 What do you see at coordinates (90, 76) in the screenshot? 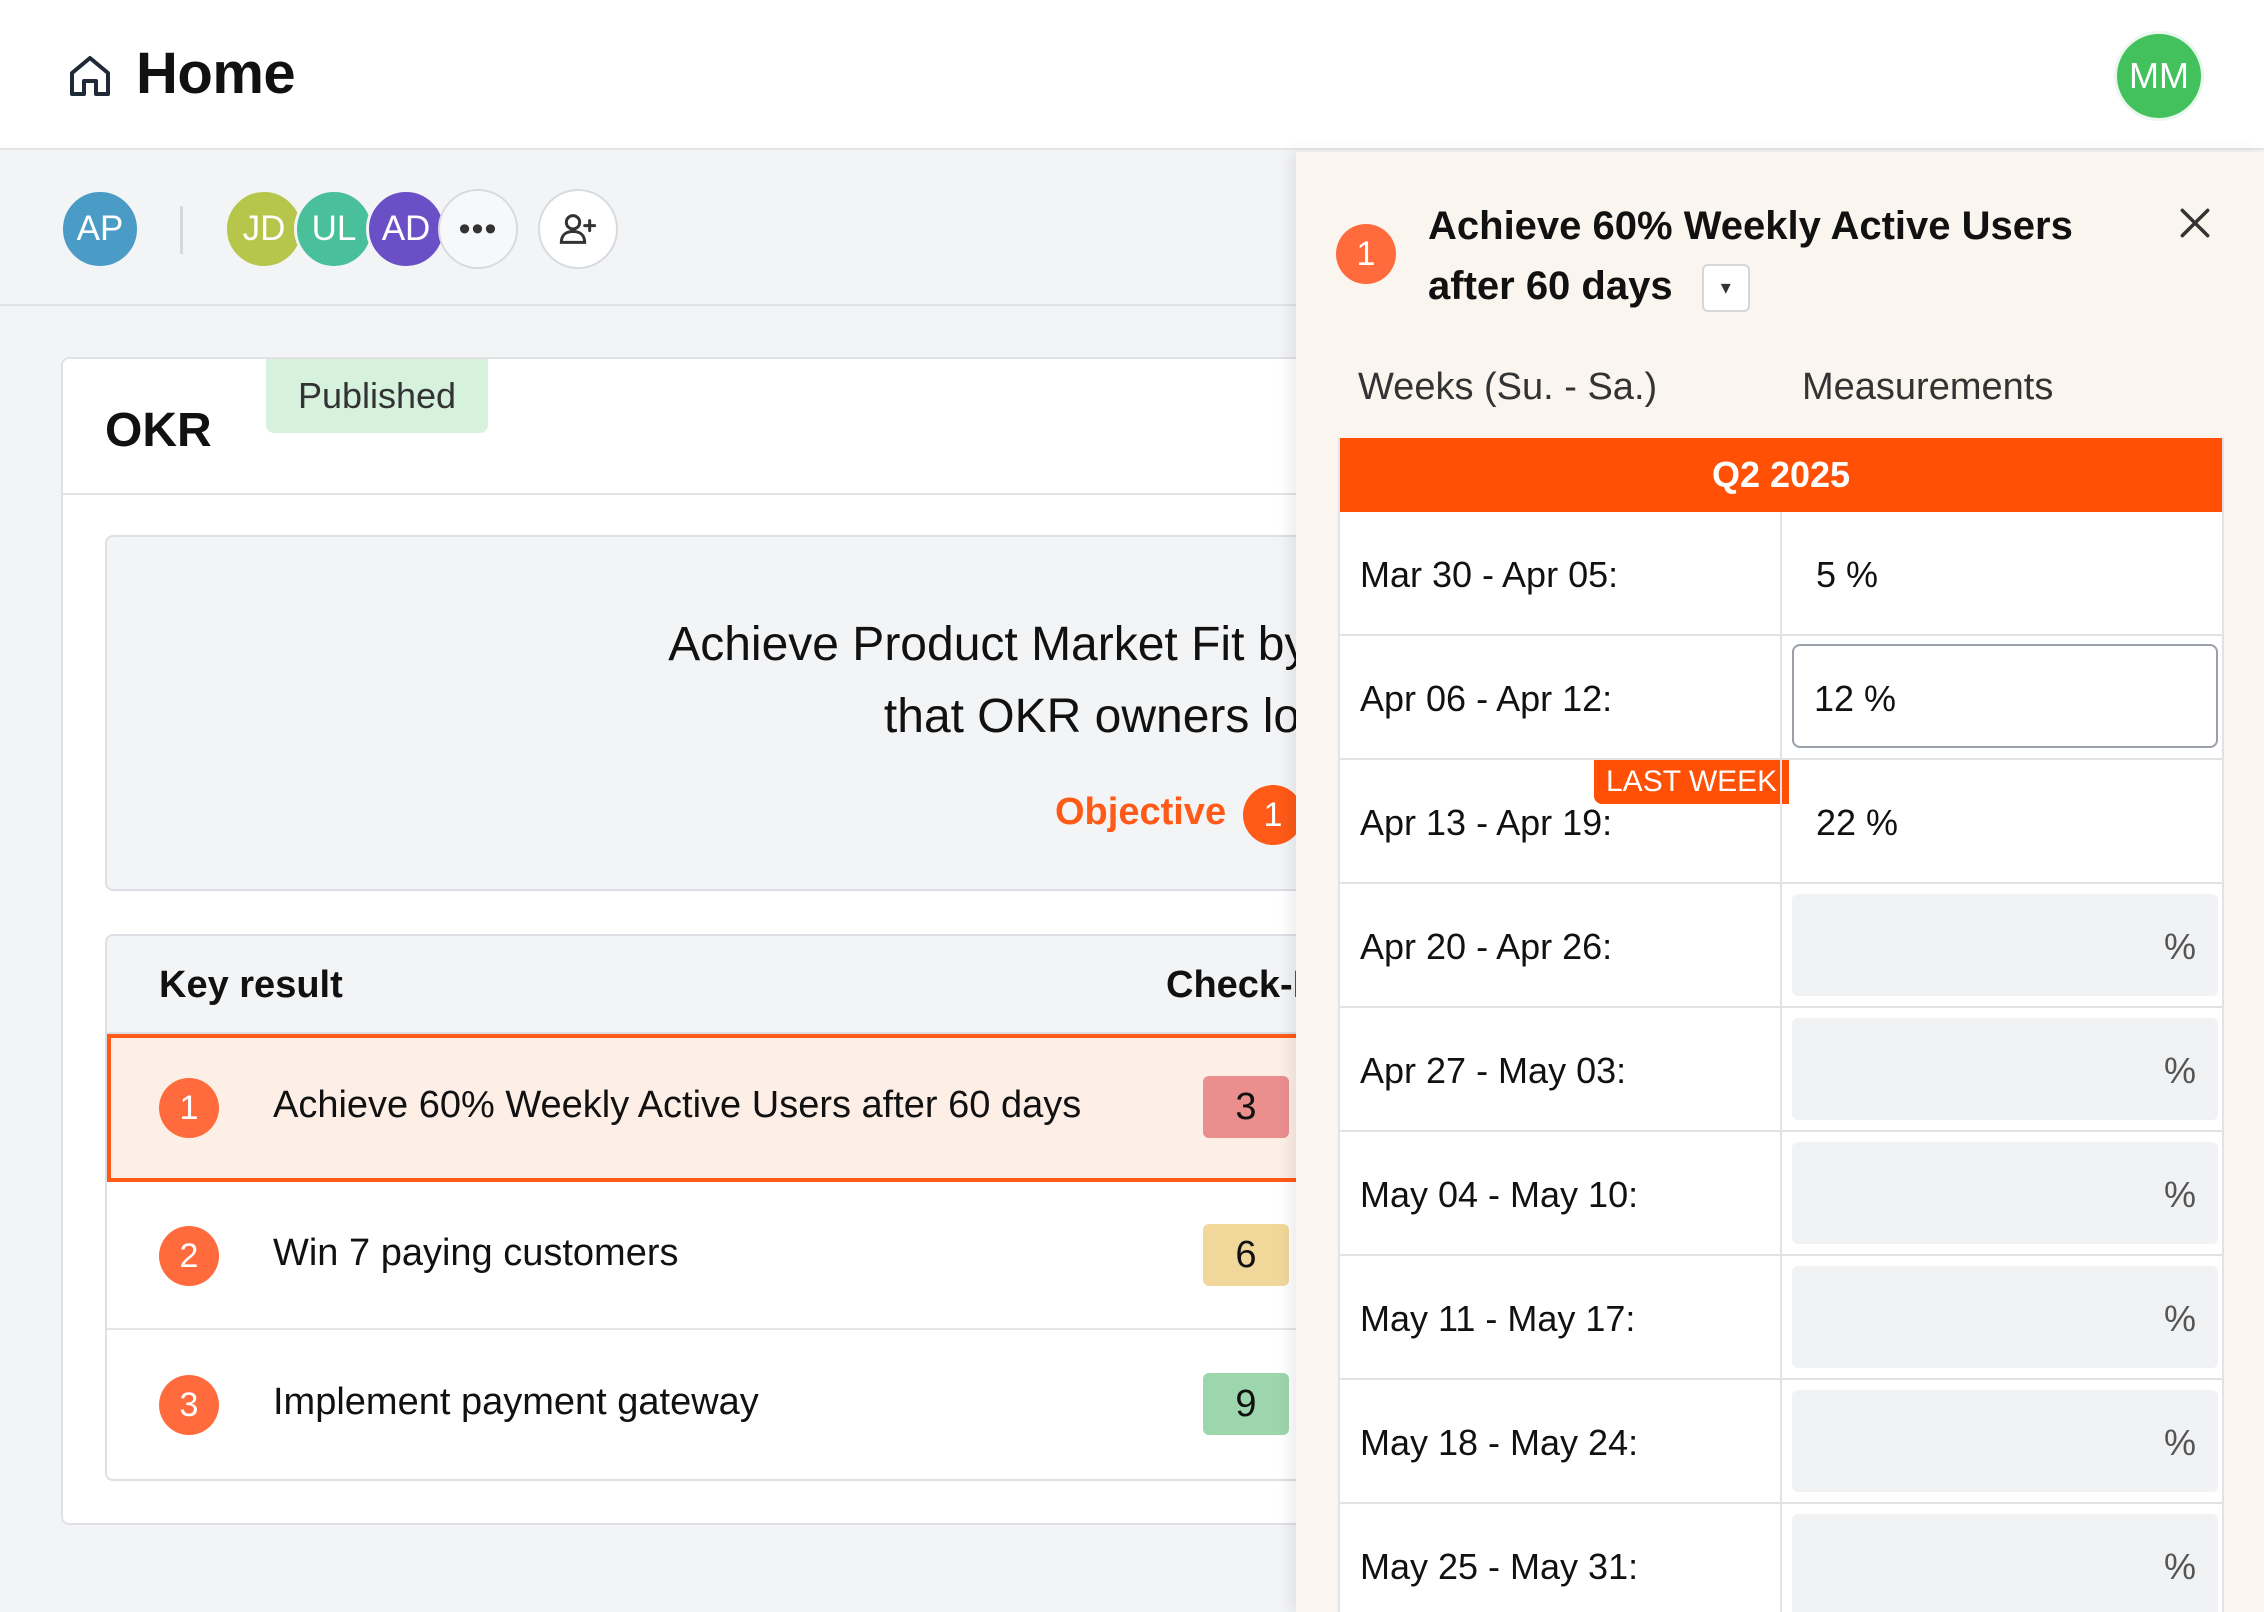
I see `home-icon` at bounding box center [90, 76].